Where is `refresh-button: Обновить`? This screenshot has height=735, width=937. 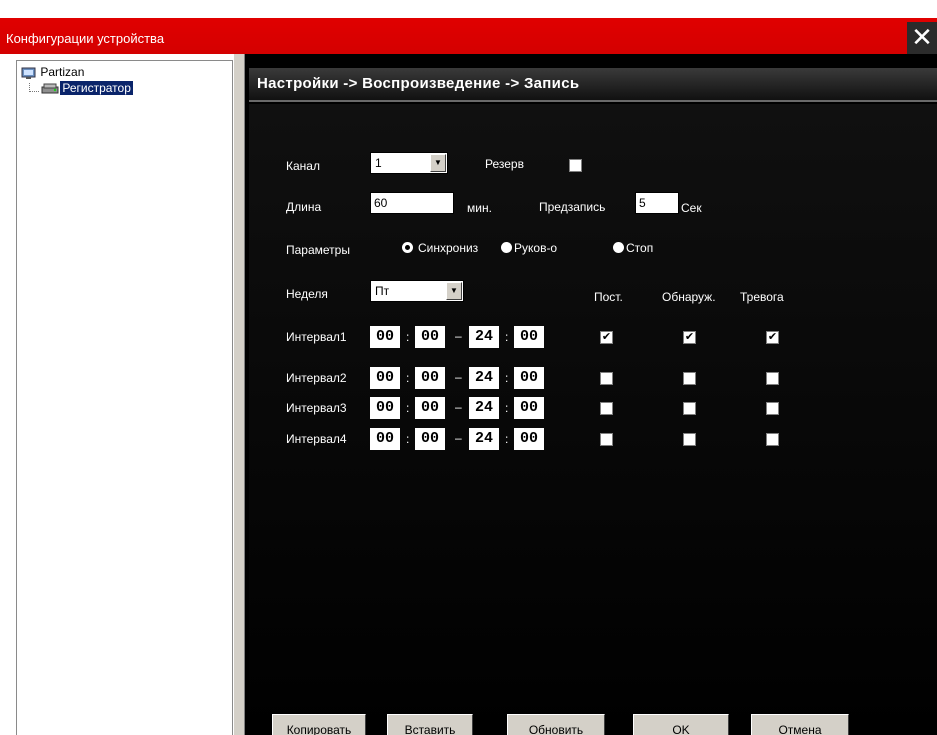 refresh-button: Обновить is located at coordinates (556, 724).